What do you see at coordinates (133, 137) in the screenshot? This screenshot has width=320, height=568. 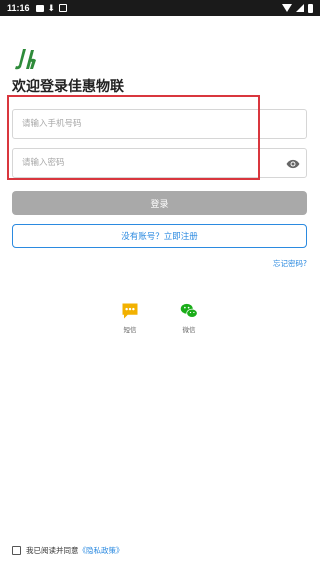 I see `highlight-box` at bounding box center [133, 137].